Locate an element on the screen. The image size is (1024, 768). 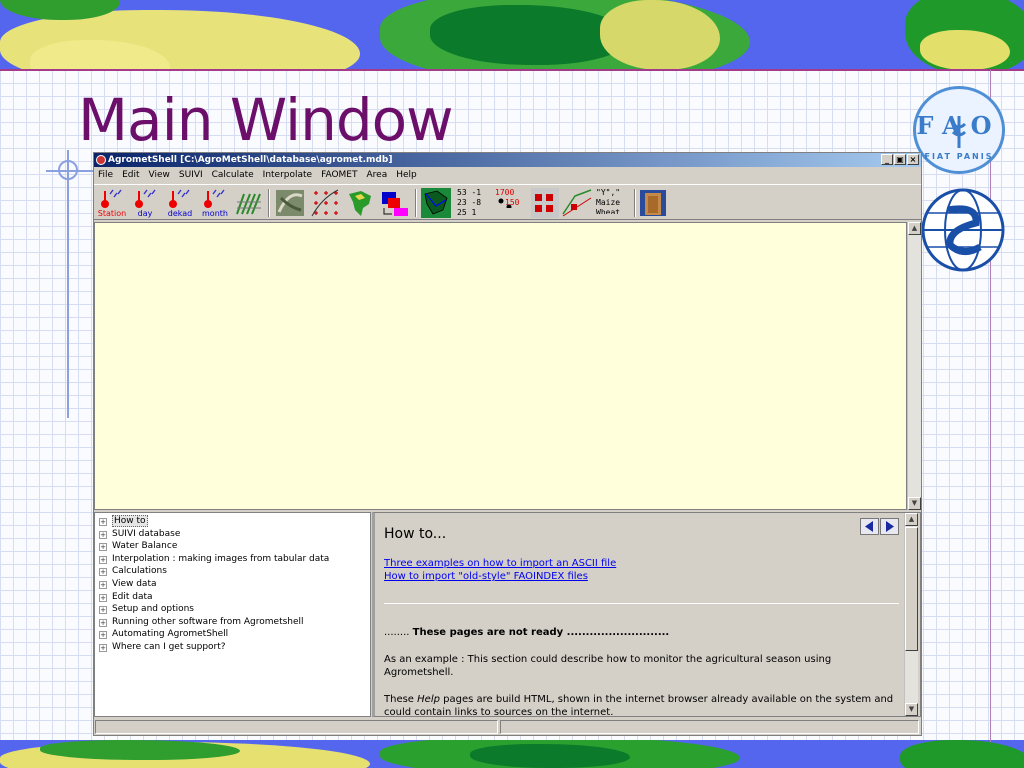
color-classes-icon is located at coordinates (545, 203).